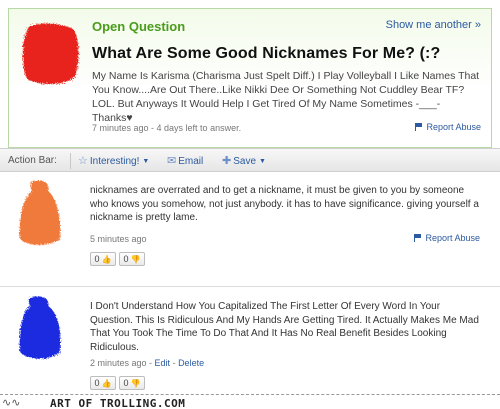  I want to click on save-button: ✚ Save ▼, so click(244, 160).